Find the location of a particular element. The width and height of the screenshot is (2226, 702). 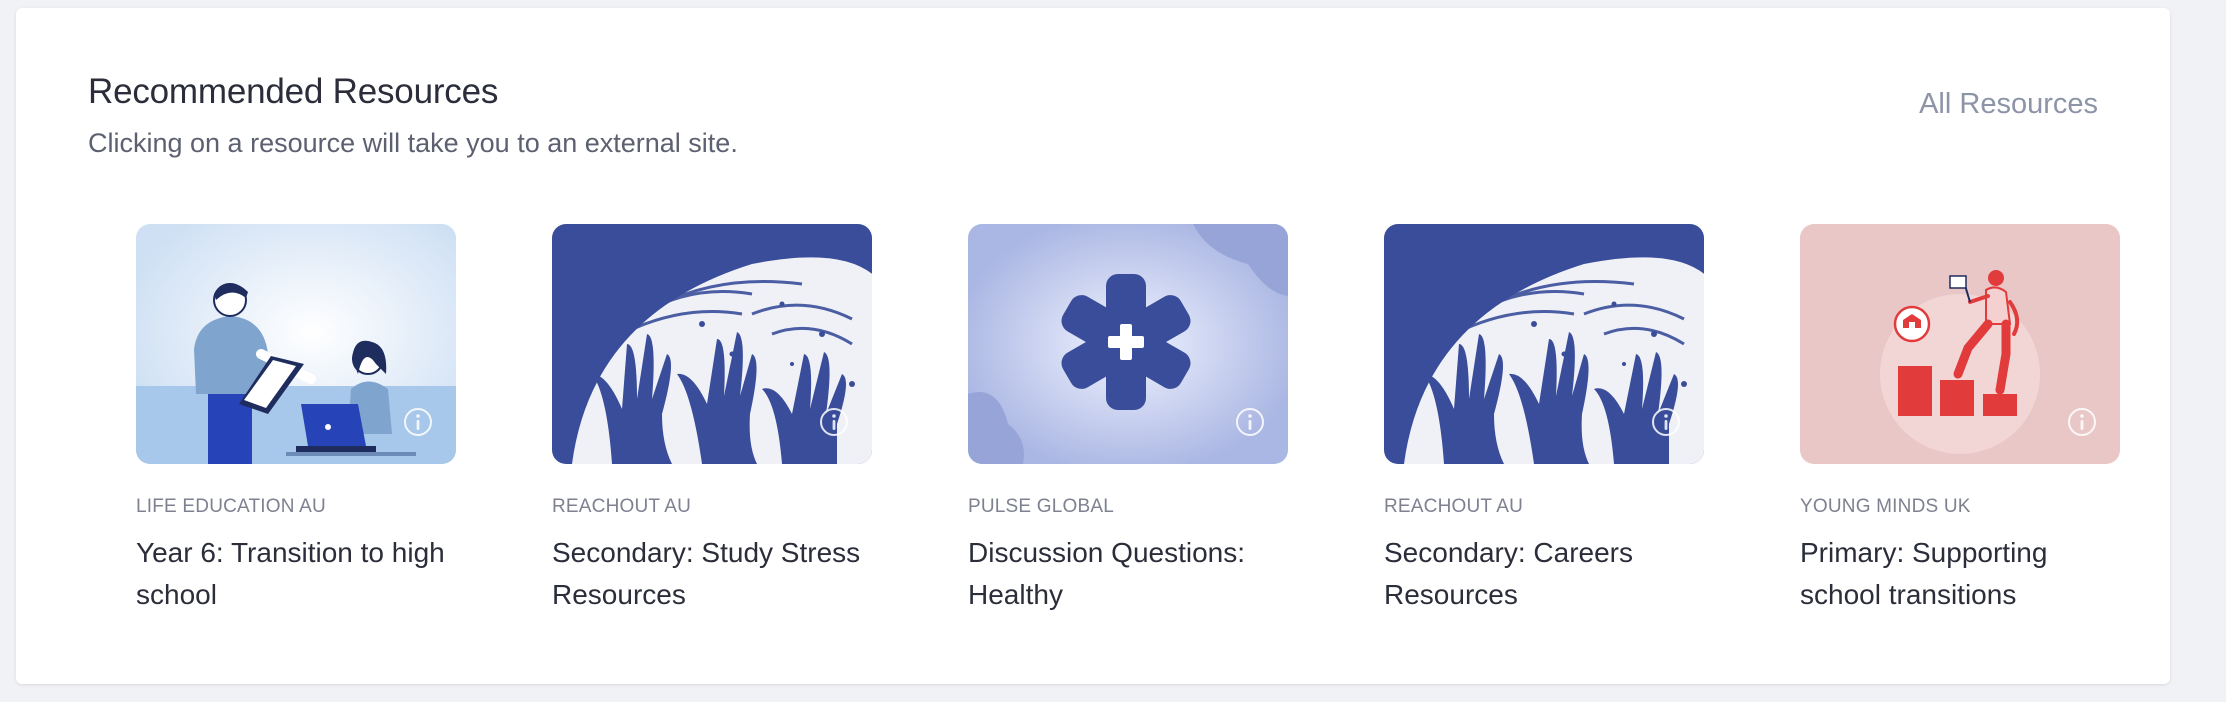

all-resources-link: All Resources is located at coordinates (2008, 104).